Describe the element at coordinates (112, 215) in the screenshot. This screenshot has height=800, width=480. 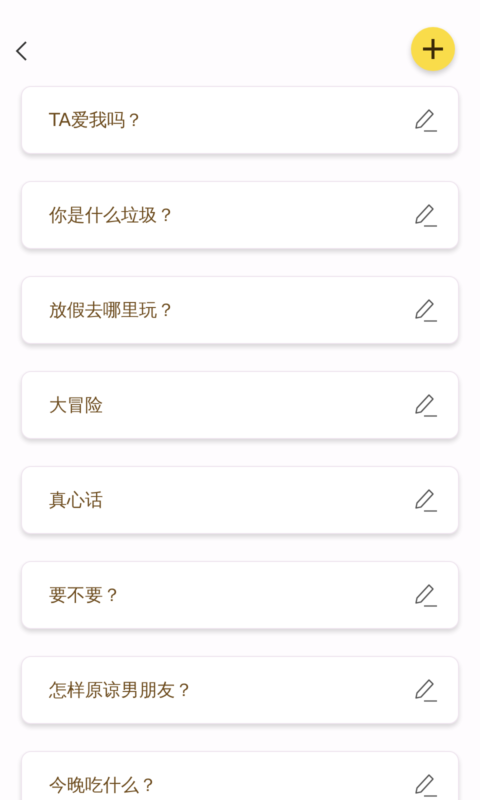
I see `question-title: 你是什么垃圾？` at that location.